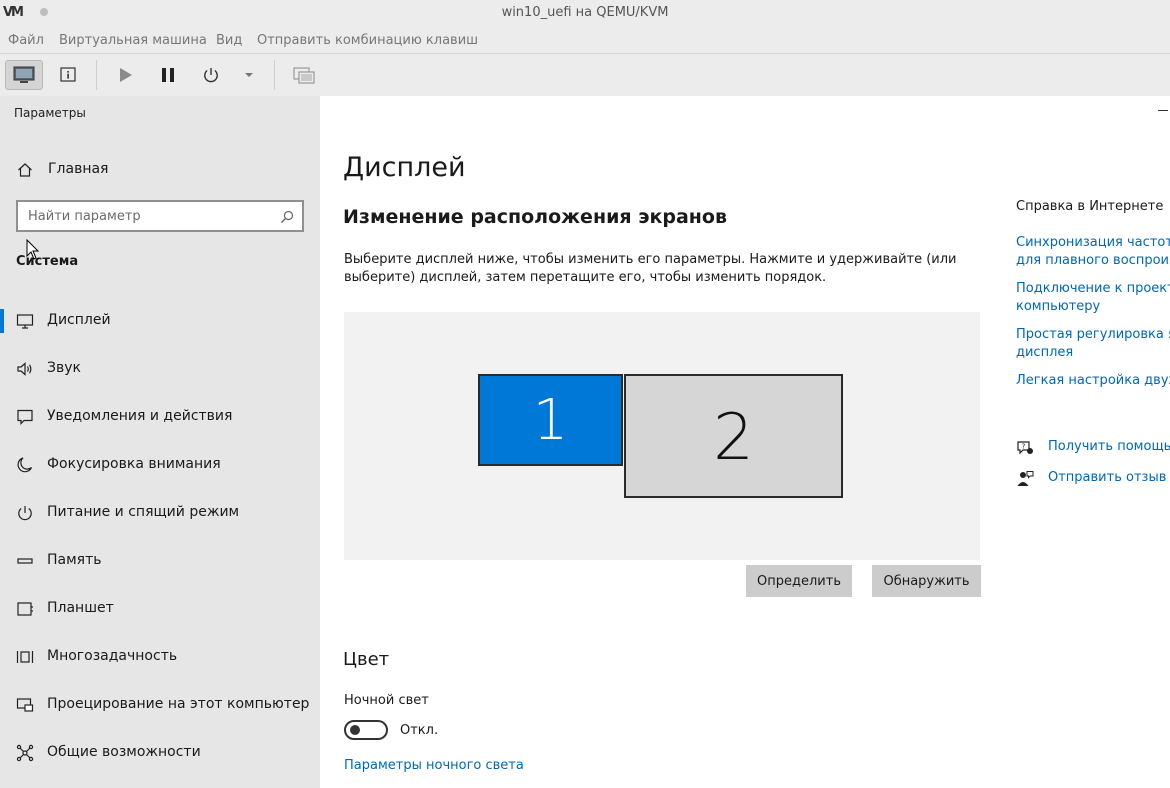 The height and width of the screenshot is (788, 1170). I want to click on send-feedback-link: Отправить отзыв, so click(1093, 479).